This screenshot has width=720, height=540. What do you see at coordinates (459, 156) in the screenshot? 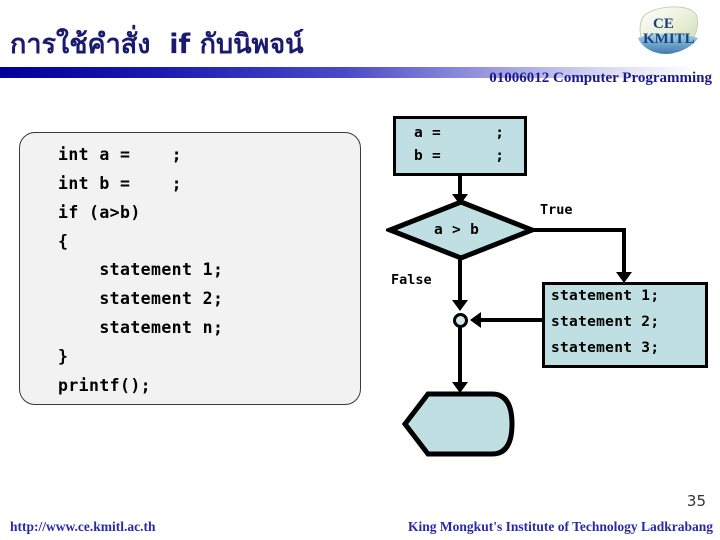
I see `init-box-line-2: b = ;` at bounding box center [459, 156].